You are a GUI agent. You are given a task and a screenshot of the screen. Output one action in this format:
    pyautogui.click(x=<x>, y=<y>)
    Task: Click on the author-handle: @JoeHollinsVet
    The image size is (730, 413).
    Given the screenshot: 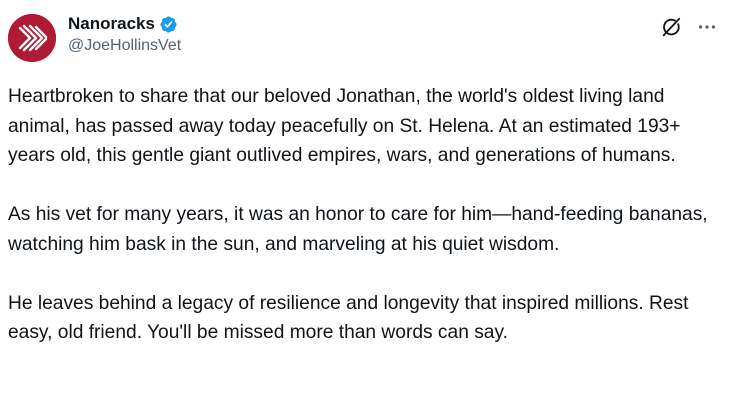 What is the action you would take?
    pyautogui.click(x=124, y=46)
    